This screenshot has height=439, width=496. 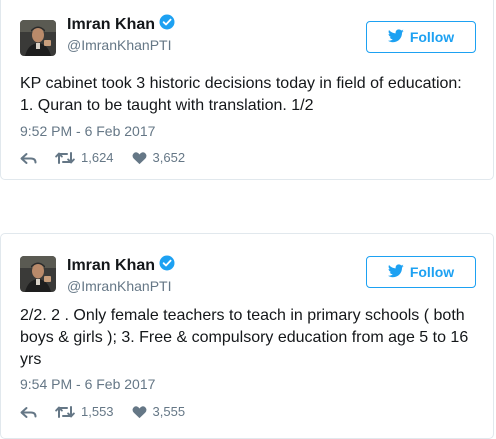 I want to click on retweet-count: 1,624, so click(x=97, y=157).